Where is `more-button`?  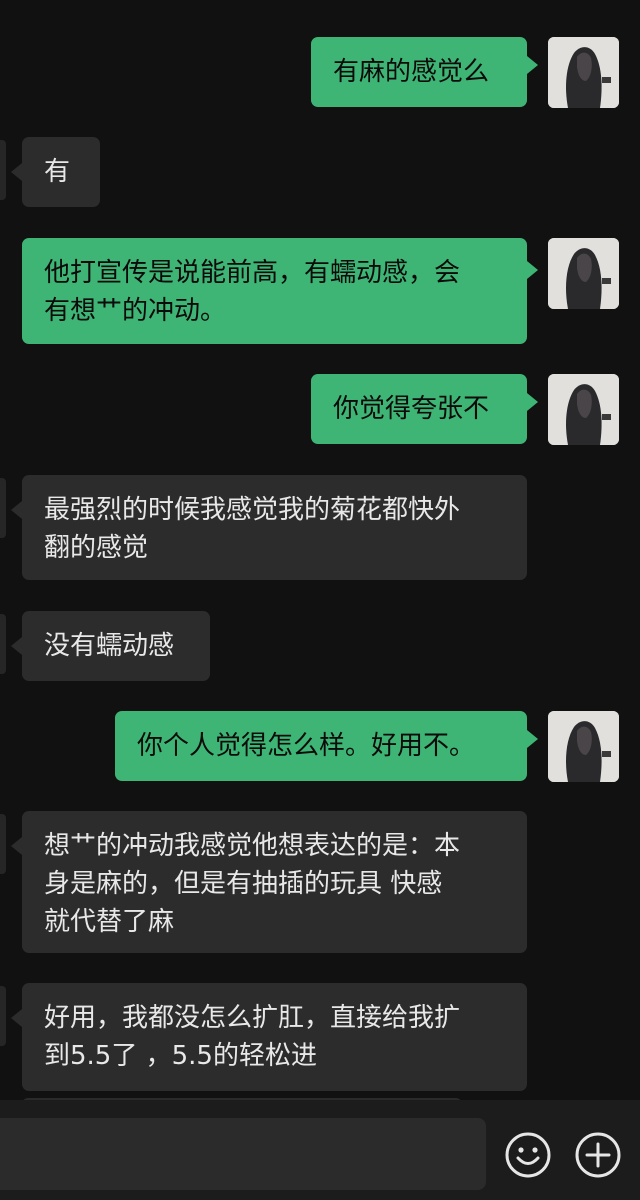
more-button is located at coordinates (598, 1155).